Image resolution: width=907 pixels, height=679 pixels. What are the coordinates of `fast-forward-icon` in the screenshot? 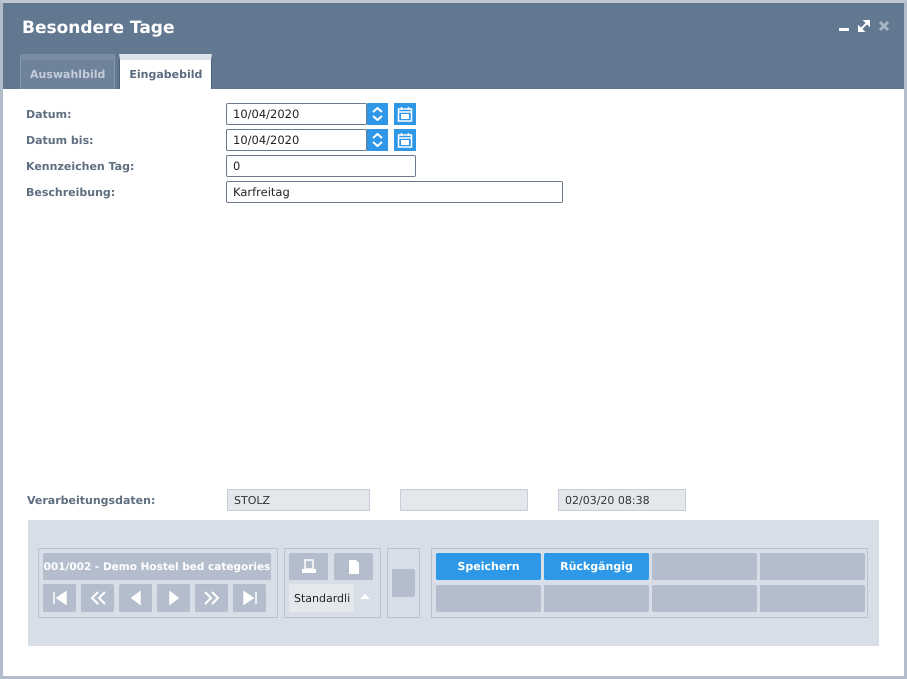 It's located at (211, 598).